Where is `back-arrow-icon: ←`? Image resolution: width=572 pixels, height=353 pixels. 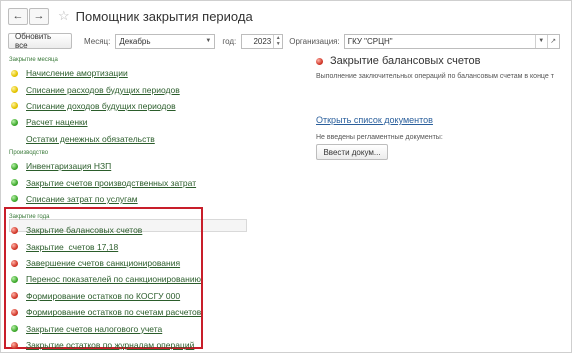
back-arrow-icon: ← is located at coordinates (18, 16).